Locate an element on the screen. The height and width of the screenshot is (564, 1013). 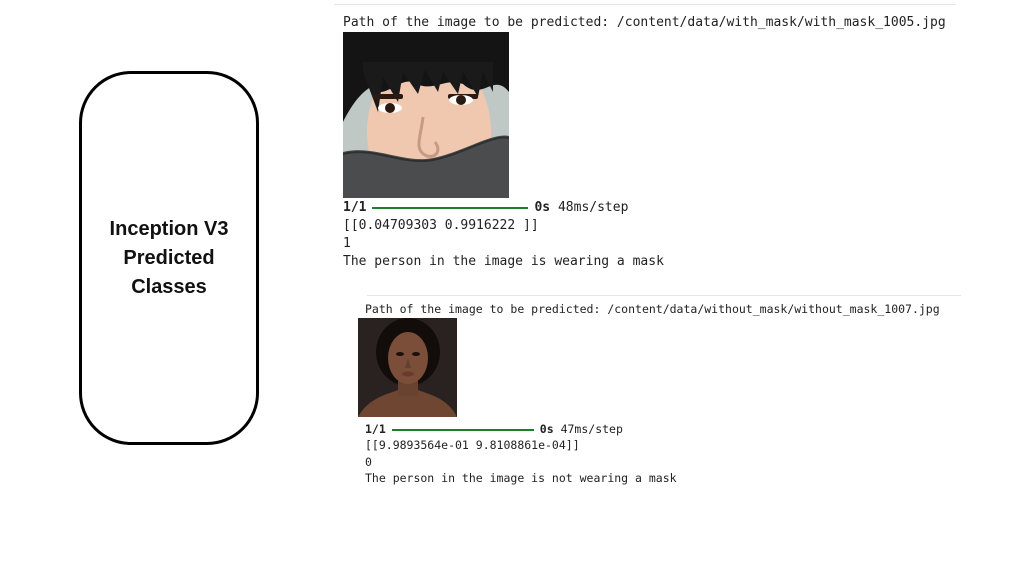
probabilities-output: [[0.04709303 0.9916222 ]] is located at coordinates (441, 225).